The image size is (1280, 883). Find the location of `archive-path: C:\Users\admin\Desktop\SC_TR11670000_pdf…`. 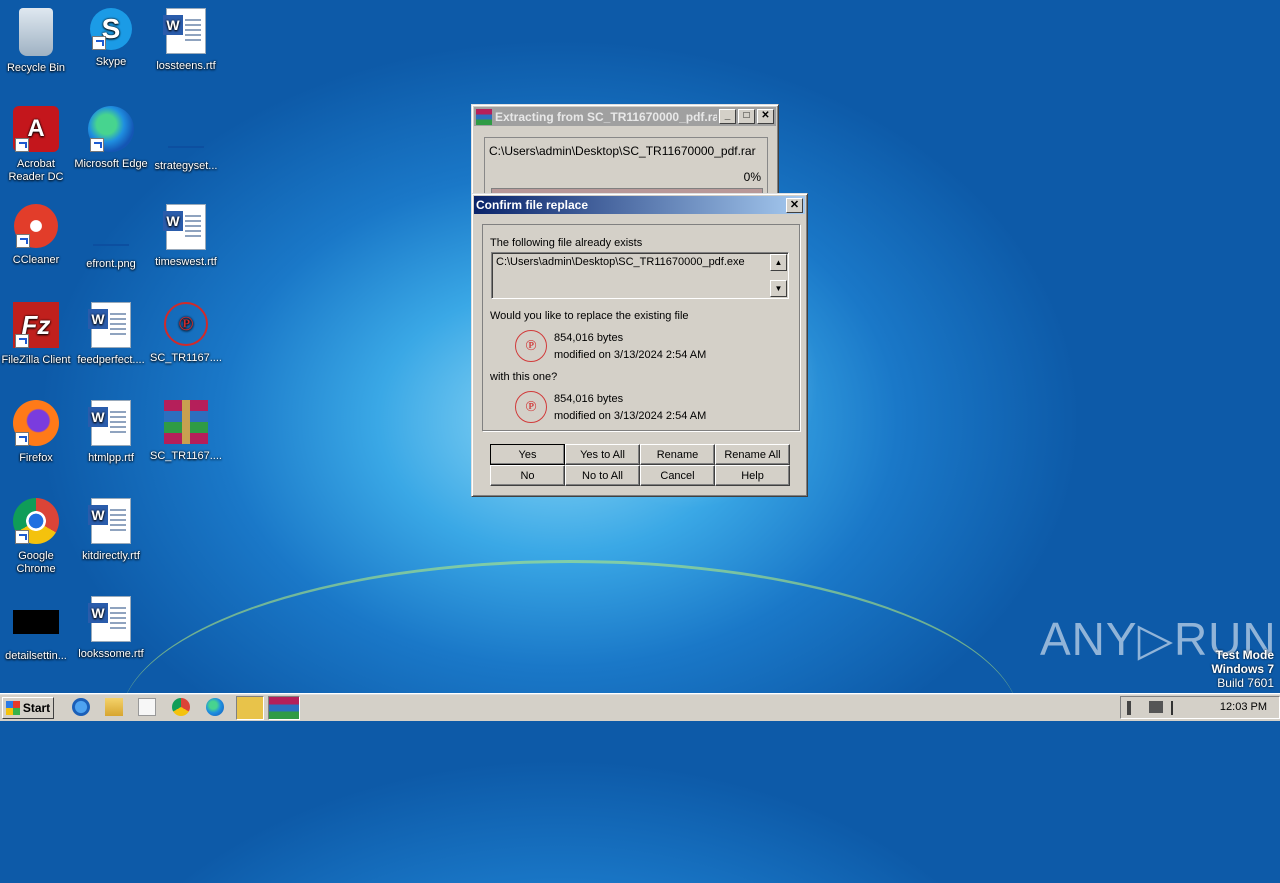

archive-path: C:\Users\admin\Desktop\SC_TR11670000_pdf… is located at coordinates (622, 151).